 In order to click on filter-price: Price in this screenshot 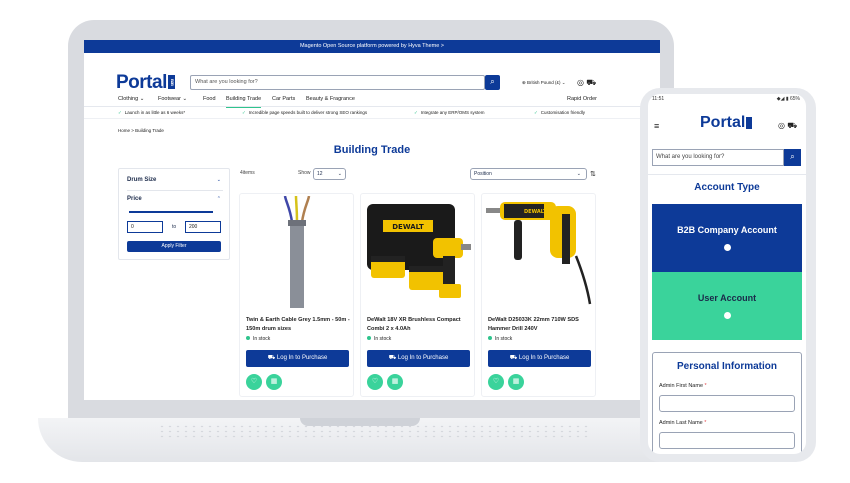, I will do `click(134, 199)`.